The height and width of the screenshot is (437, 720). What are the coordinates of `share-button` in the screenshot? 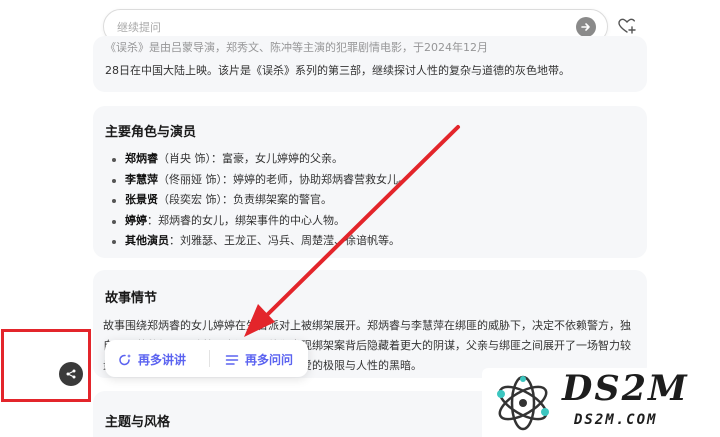 It's located at (71, 374).